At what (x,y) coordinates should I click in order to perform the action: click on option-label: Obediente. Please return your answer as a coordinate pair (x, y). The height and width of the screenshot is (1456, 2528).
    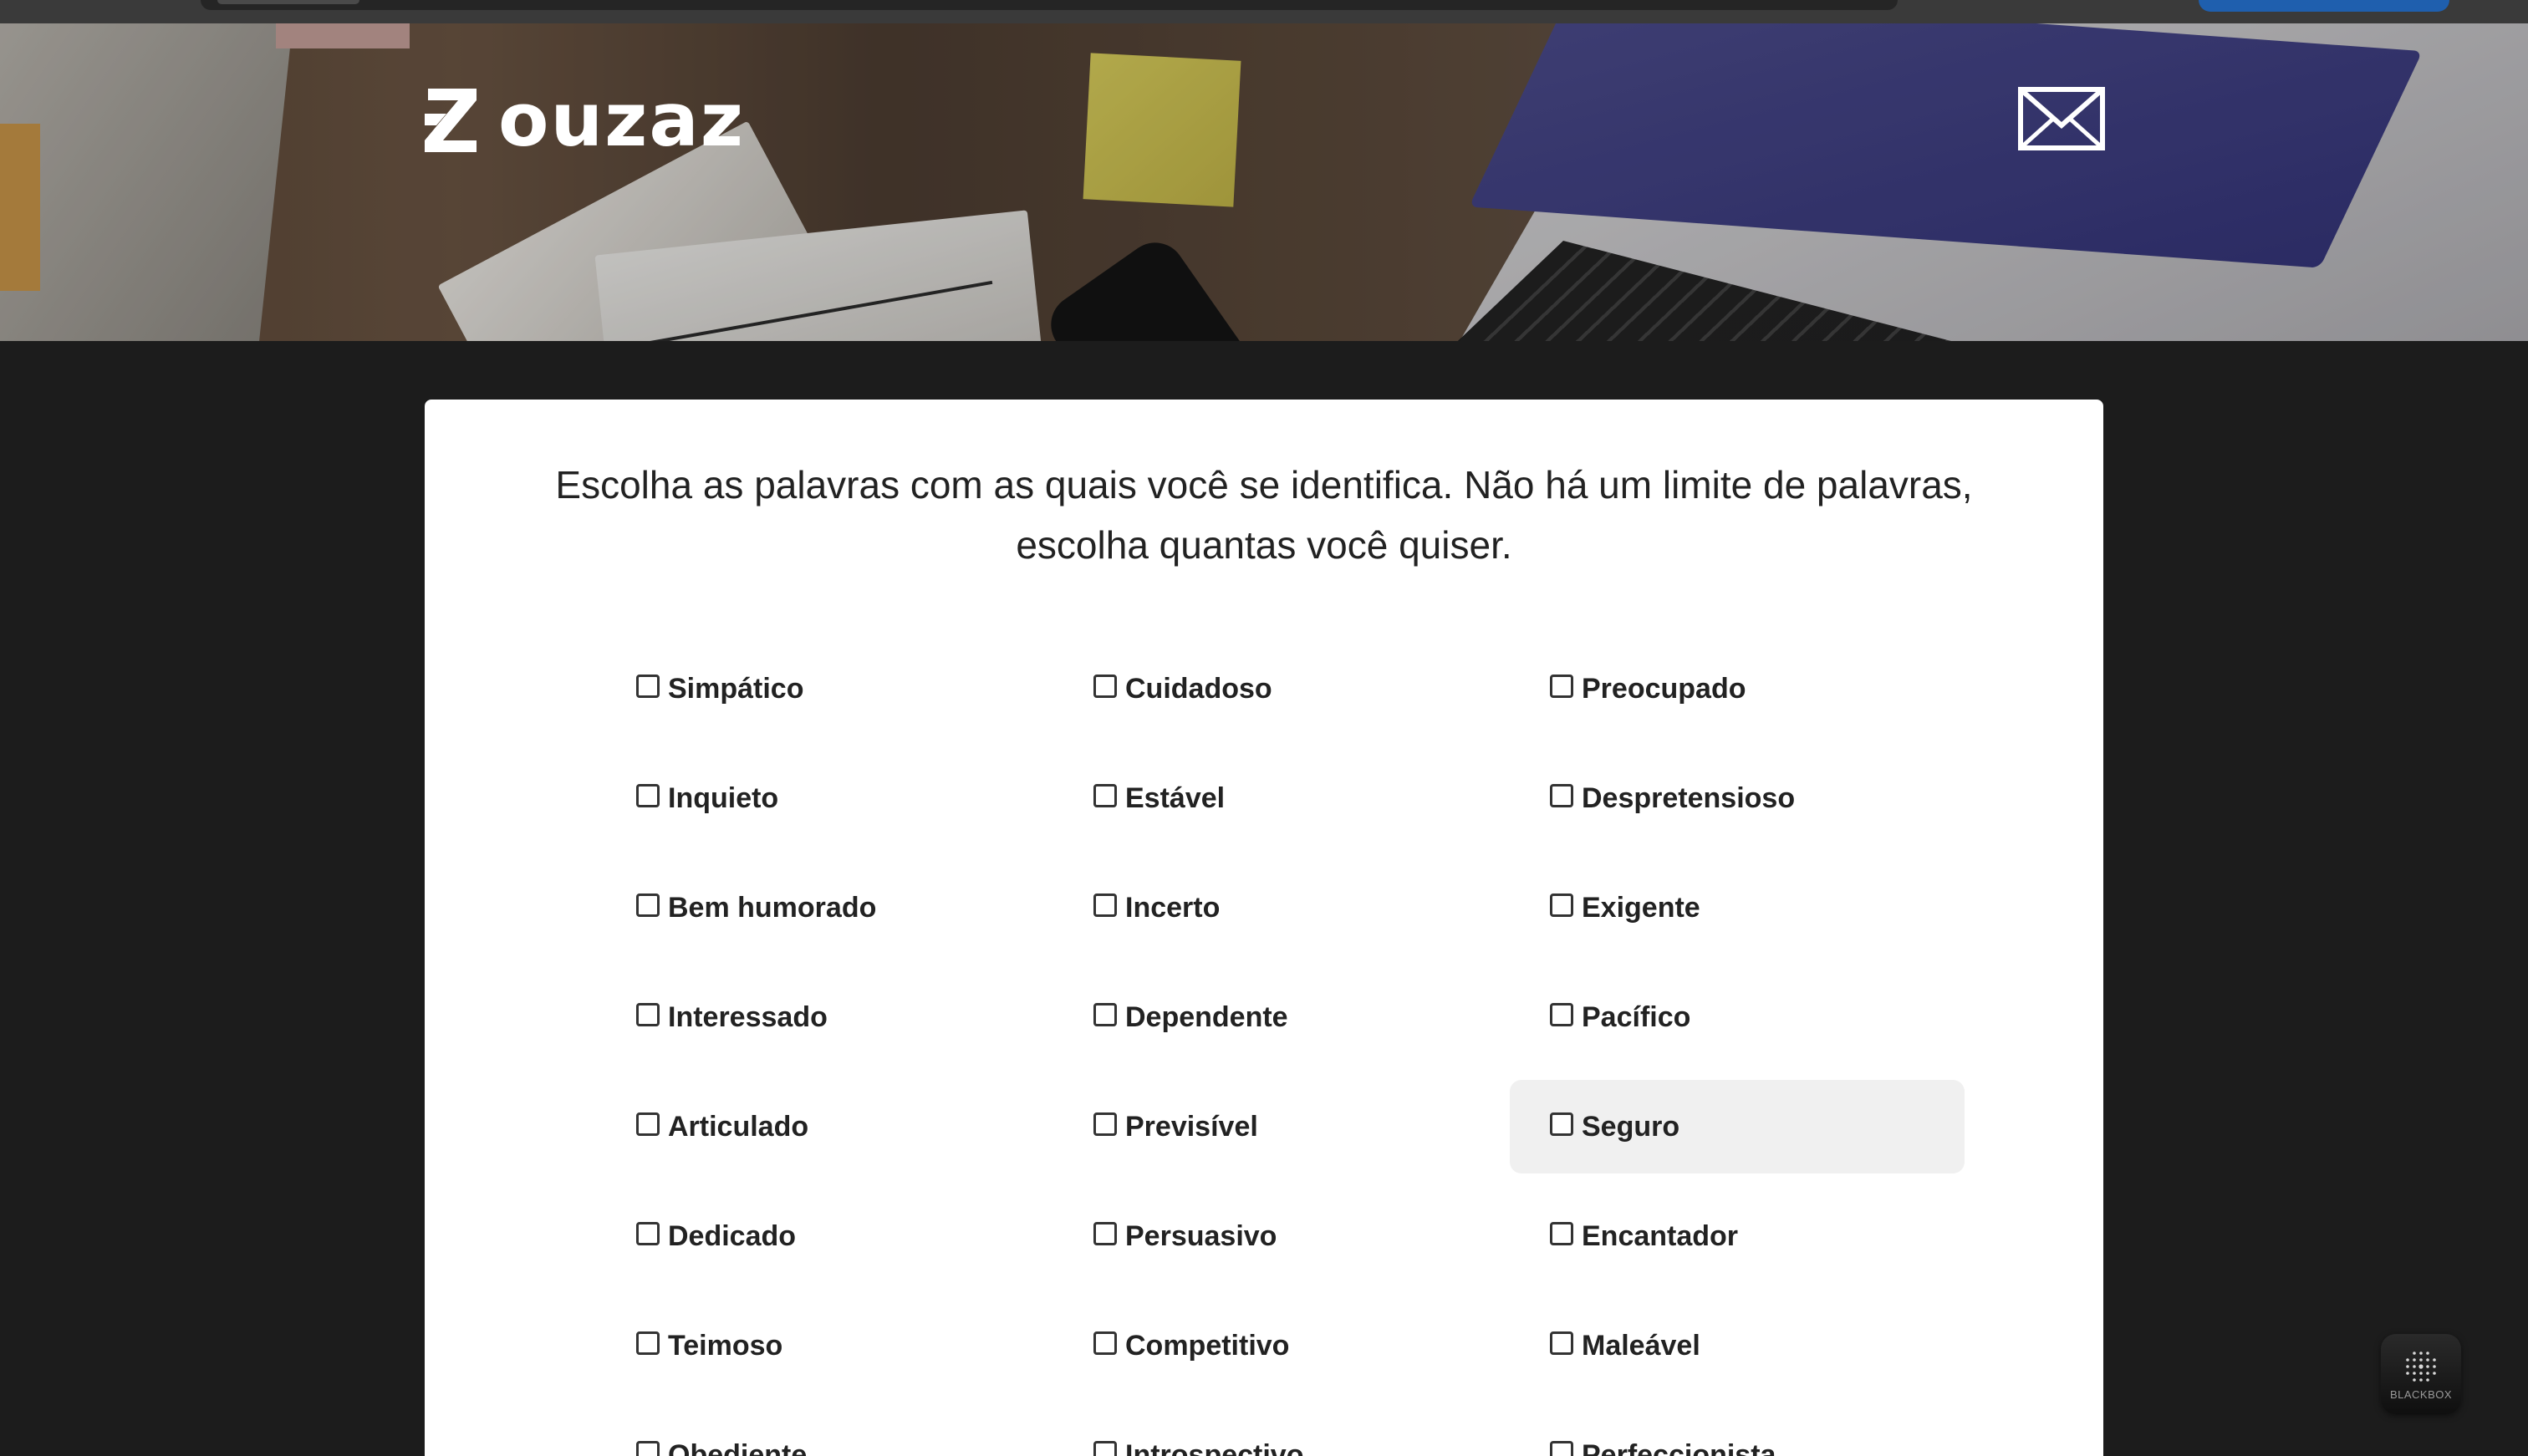
    Looking at the image, I should click on (738, 1447).